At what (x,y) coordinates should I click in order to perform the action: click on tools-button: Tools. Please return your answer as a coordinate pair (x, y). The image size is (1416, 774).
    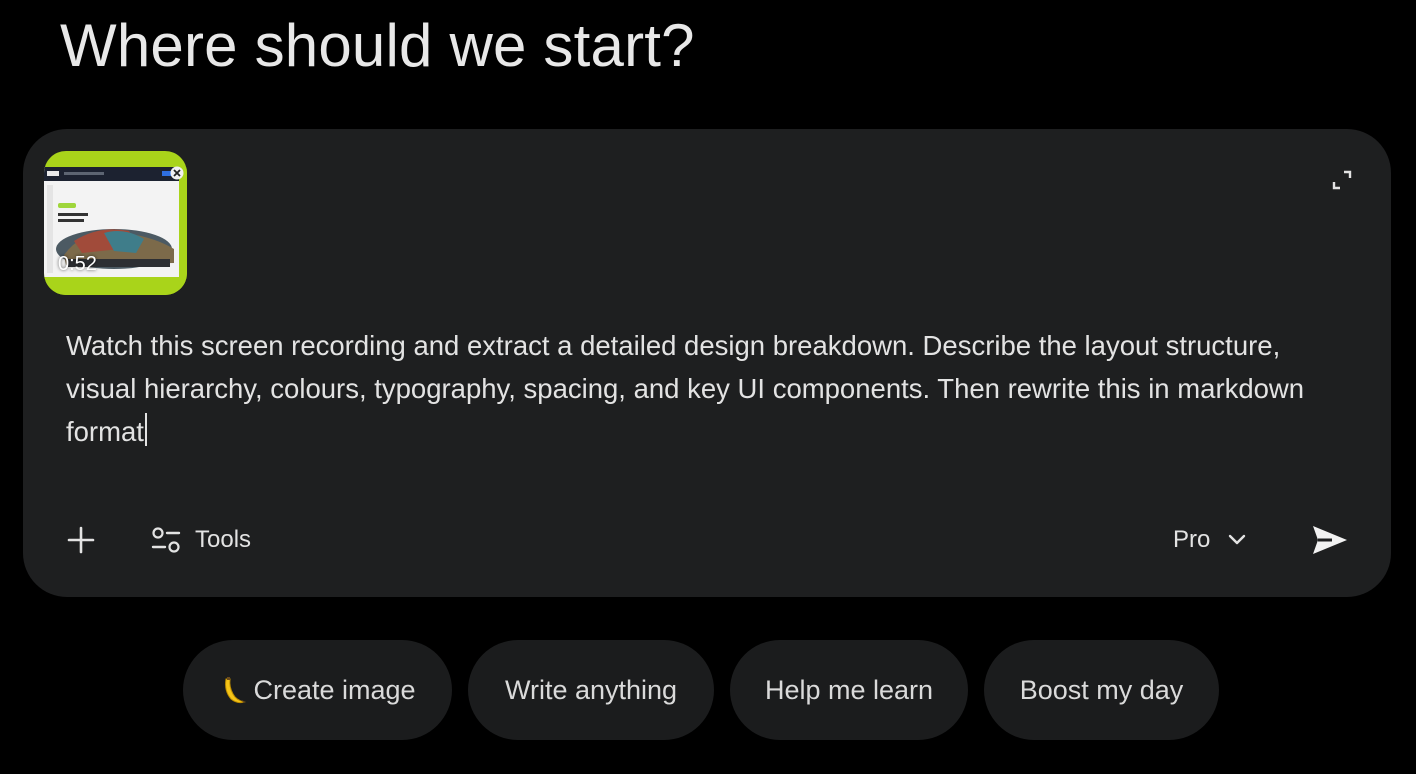
    Looking at the image, I should click on (201, 540).